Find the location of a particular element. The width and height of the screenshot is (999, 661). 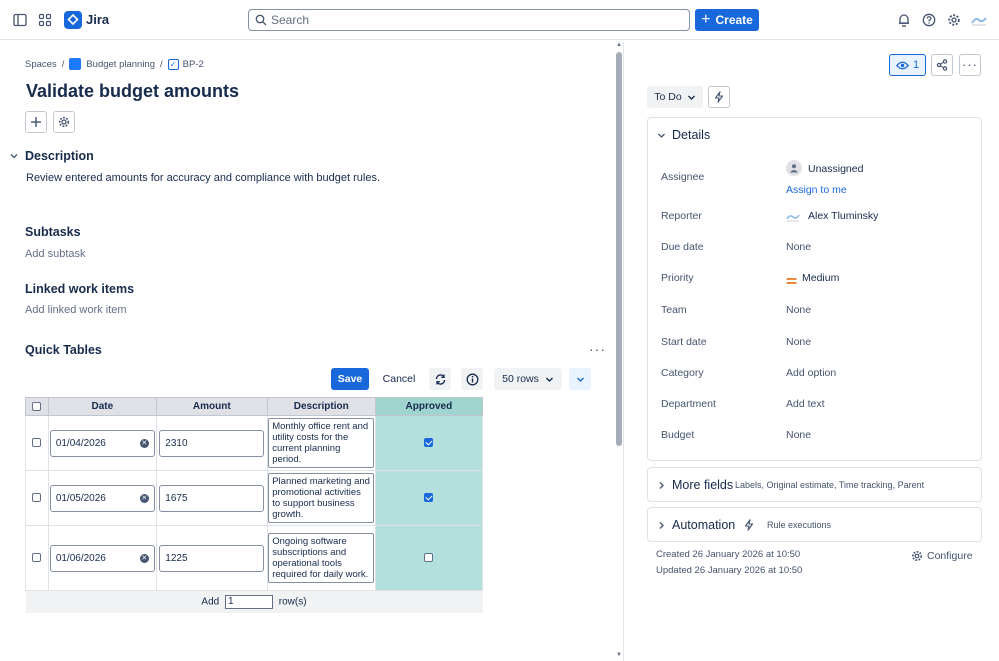

date-input: 01/04/2026 ✕ is located at coordinates (102, 443).